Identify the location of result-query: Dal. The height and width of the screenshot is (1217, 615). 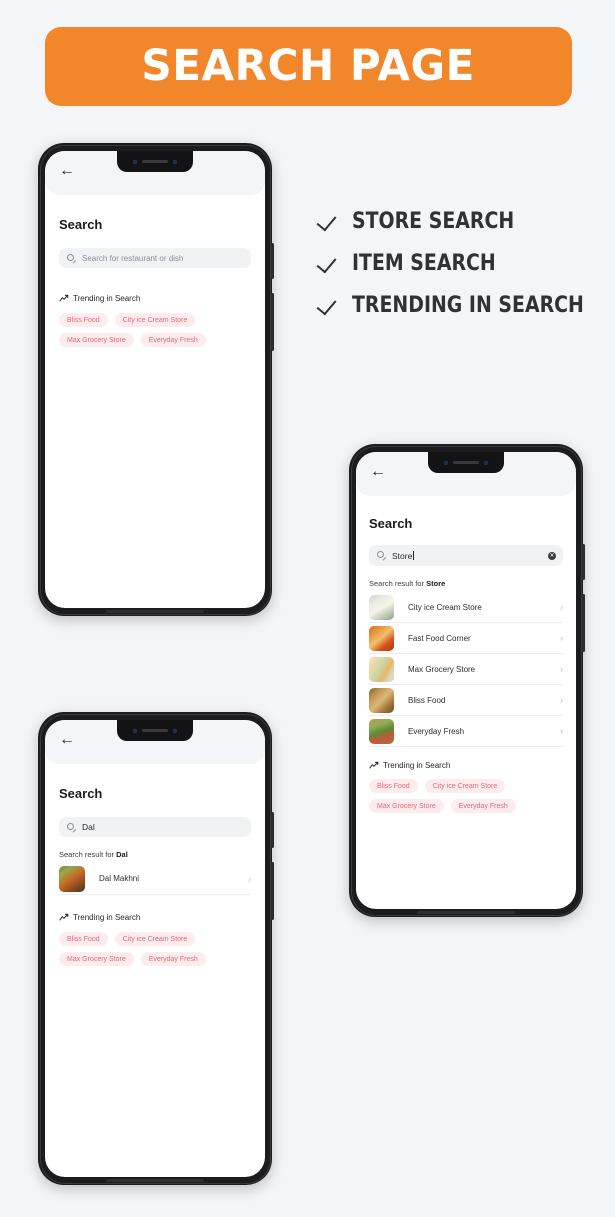
(122, 854).